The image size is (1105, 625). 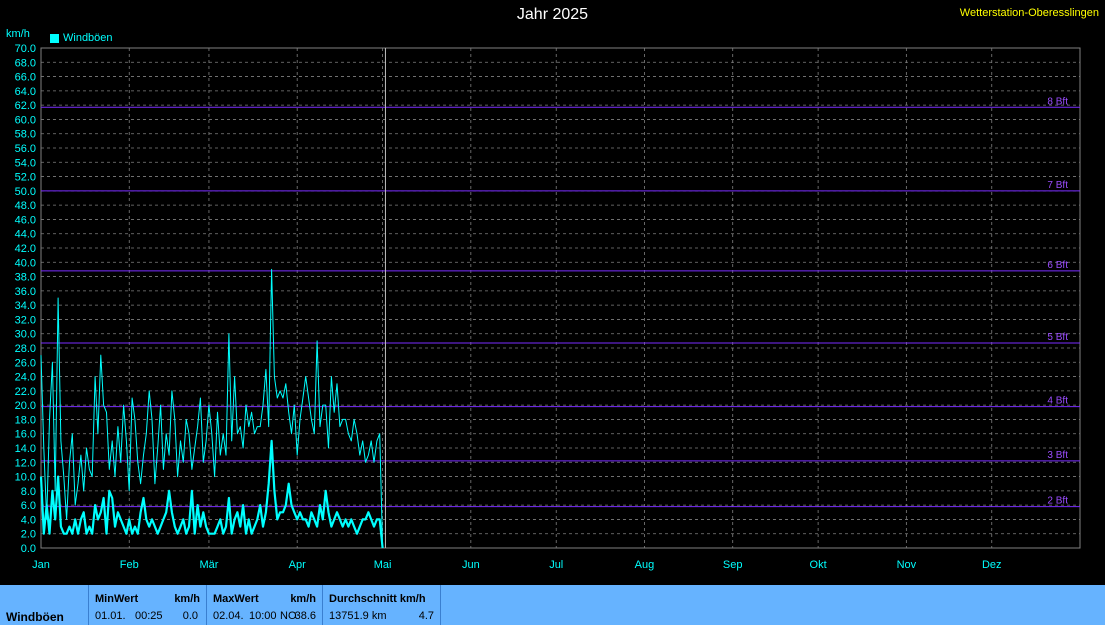 What do you see at coordinates (28, 549) in the screenshot?
I see `y-tick-label: 0.0` at bounding box center [28, 549].